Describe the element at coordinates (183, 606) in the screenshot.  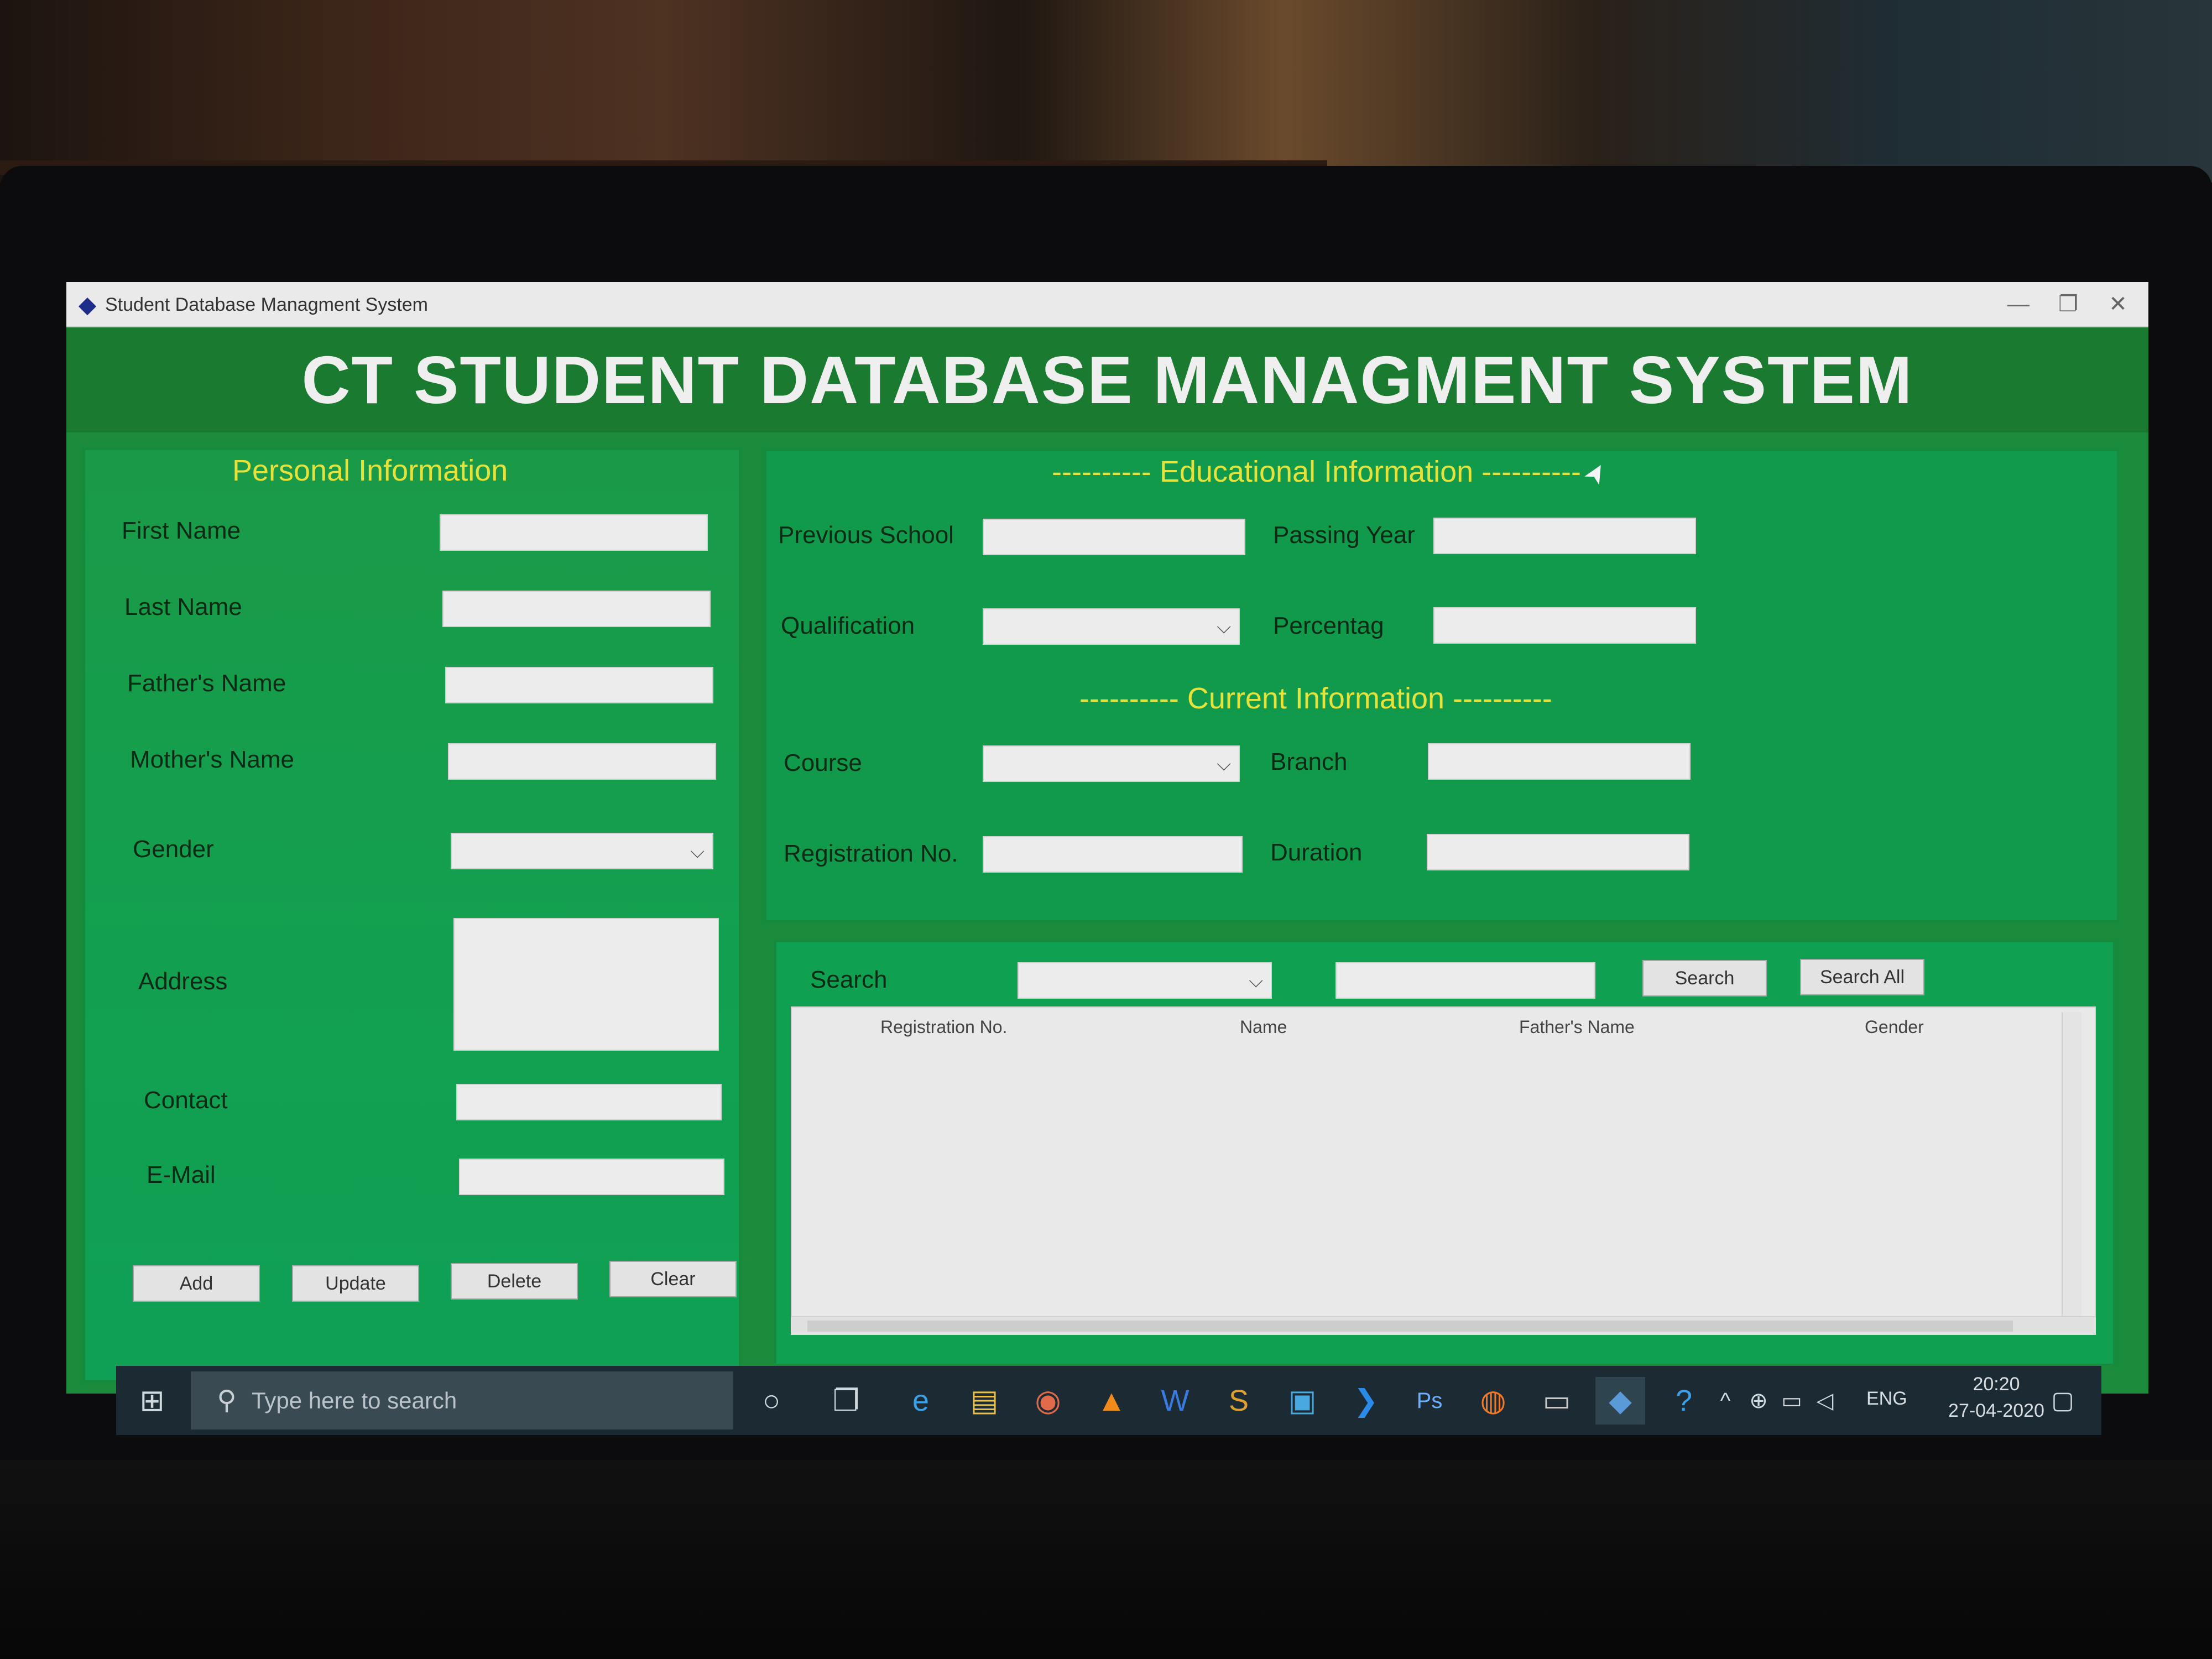
I see `last-name-label: Last Name` at that location.